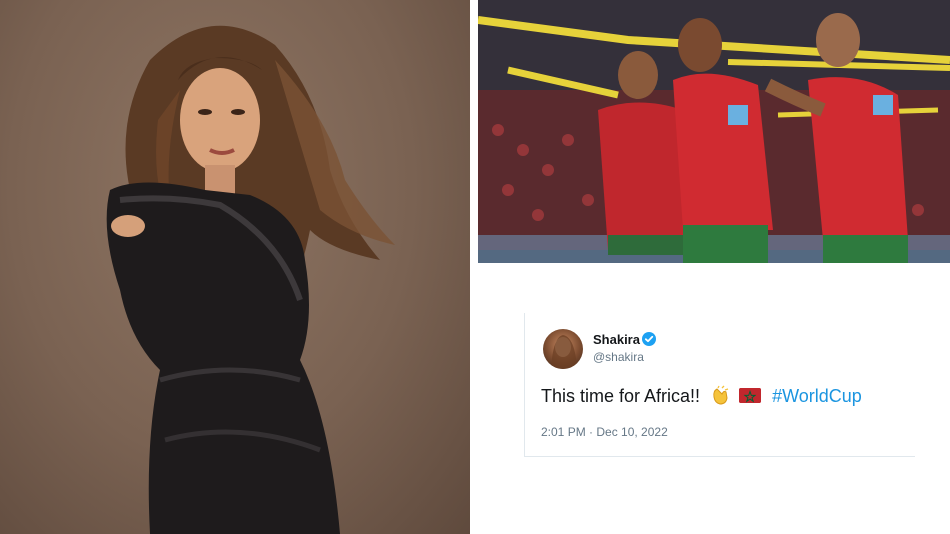  Describe the element at coordinates (649, 339) in the screenshot. I see `verified-badge-icon` at that location.